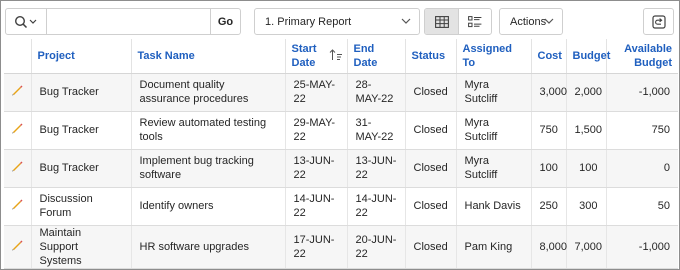  Describe the element at coordinates (586, 130) in the screenshot. I see `cell-budget: 1,500` at that location.